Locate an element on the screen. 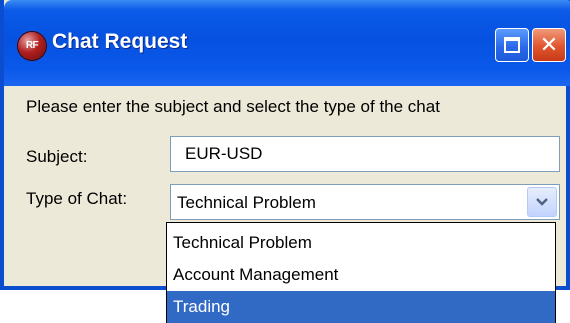 The height and width of the screenshot is (323, 570). app-logo-icon: RF is located at coordinates (32, 46).